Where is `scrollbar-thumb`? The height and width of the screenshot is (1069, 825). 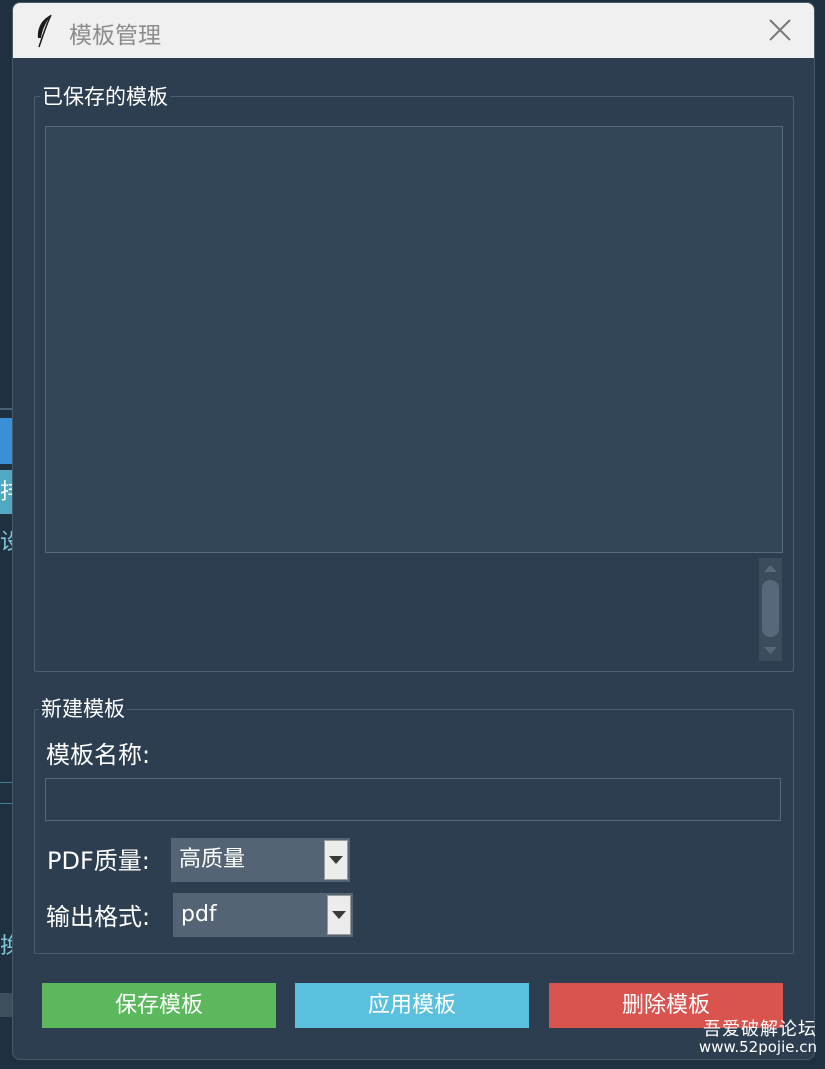 scrollbar-thumb is located at coordinates (770, 608).